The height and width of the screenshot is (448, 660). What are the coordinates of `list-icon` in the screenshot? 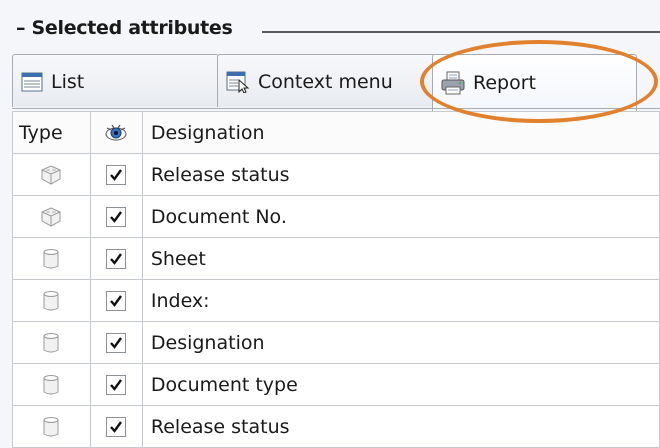 It's located at (32, 82).